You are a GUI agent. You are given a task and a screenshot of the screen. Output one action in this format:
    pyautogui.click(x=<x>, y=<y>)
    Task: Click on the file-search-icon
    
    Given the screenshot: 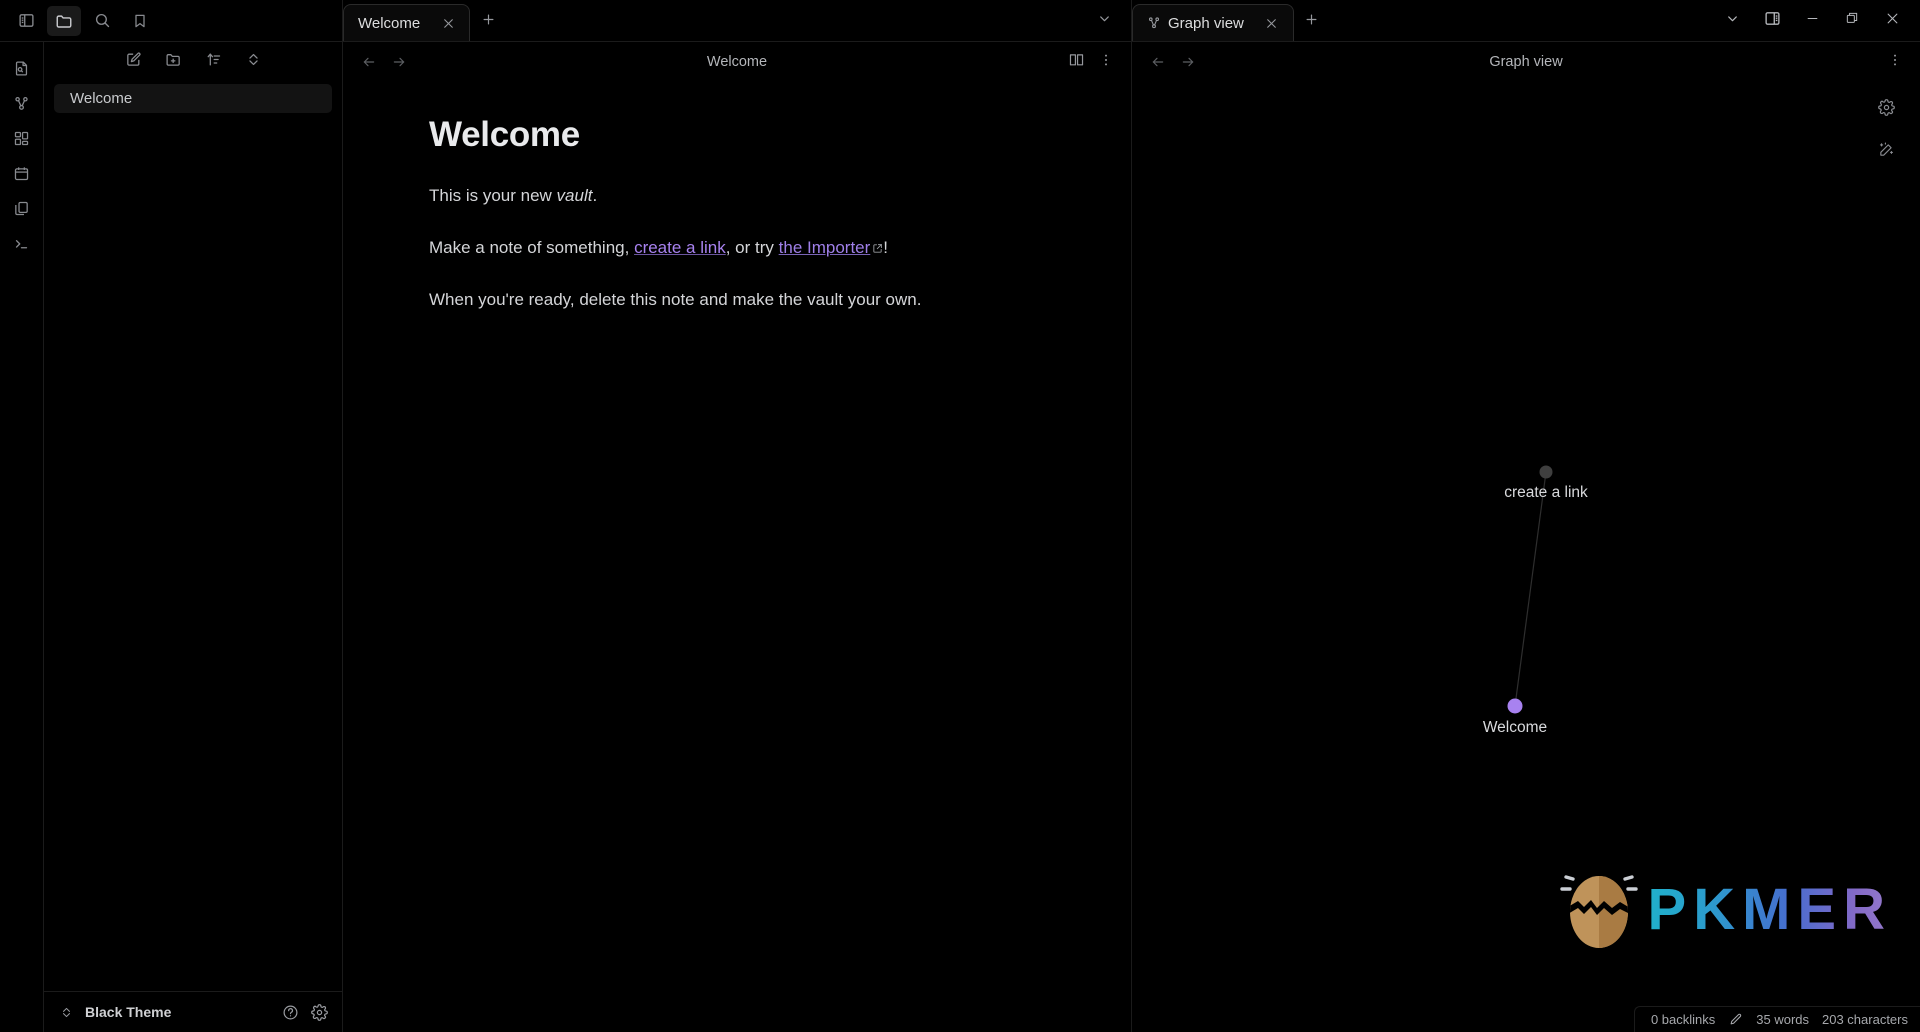 What is the action you would take?
    pyautogui.click(x=21, y=68)
    